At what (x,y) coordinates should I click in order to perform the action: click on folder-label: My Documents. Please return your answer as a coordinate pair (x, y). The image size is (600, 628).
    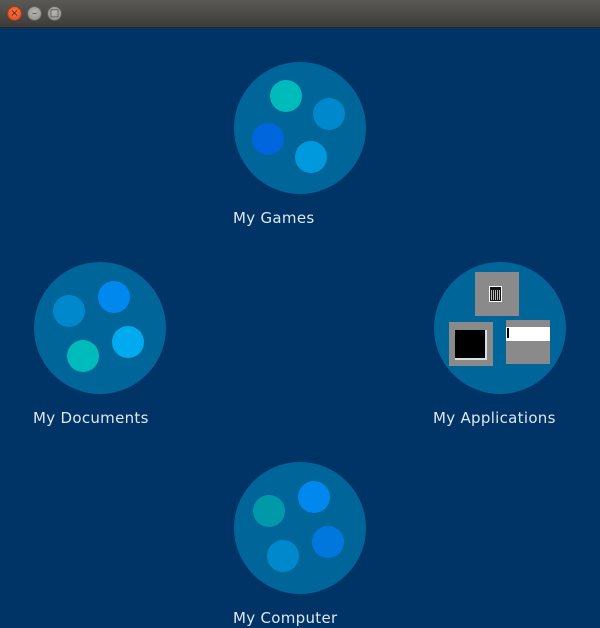
    Looking at the image, I should click on (91, 418).